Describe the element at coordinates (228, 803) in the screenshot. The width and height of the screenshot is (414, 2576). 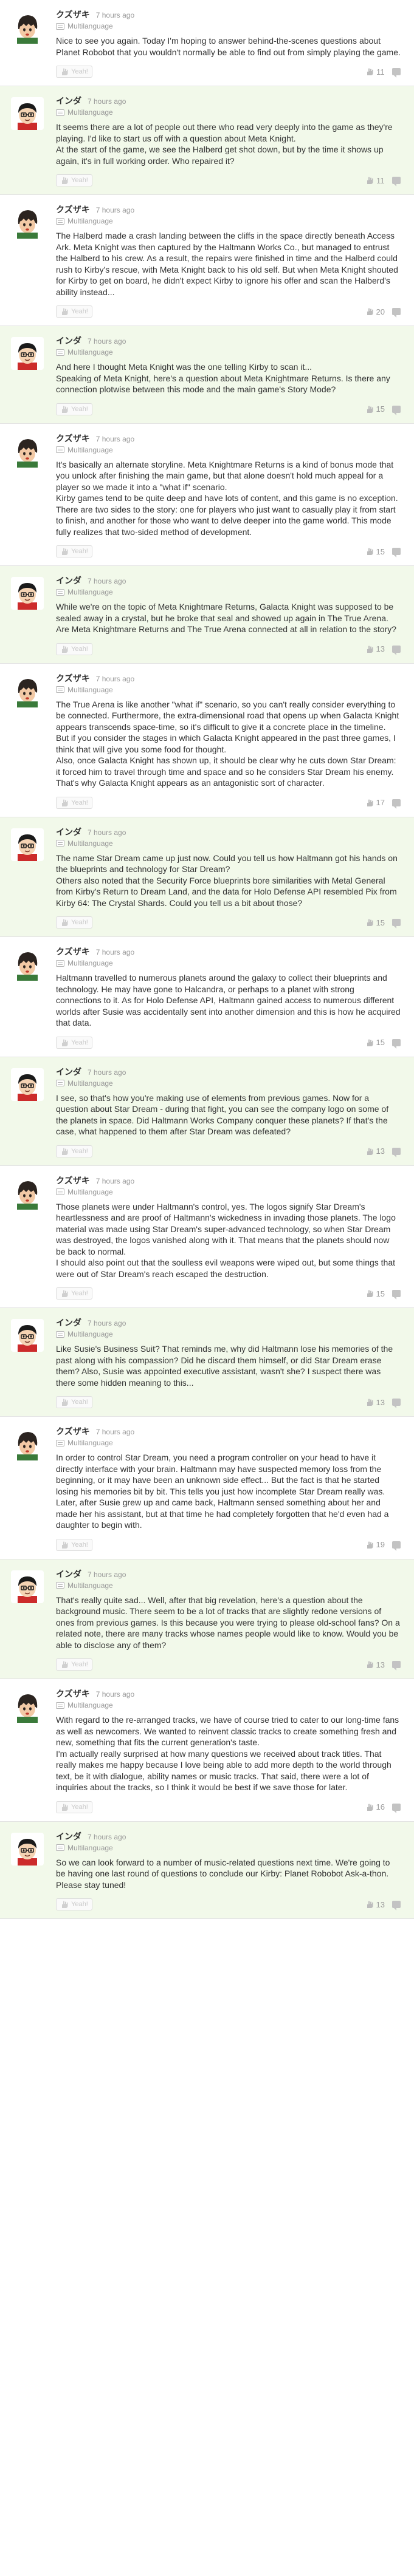
I see `post-footer: Yeah! 17` at that location.